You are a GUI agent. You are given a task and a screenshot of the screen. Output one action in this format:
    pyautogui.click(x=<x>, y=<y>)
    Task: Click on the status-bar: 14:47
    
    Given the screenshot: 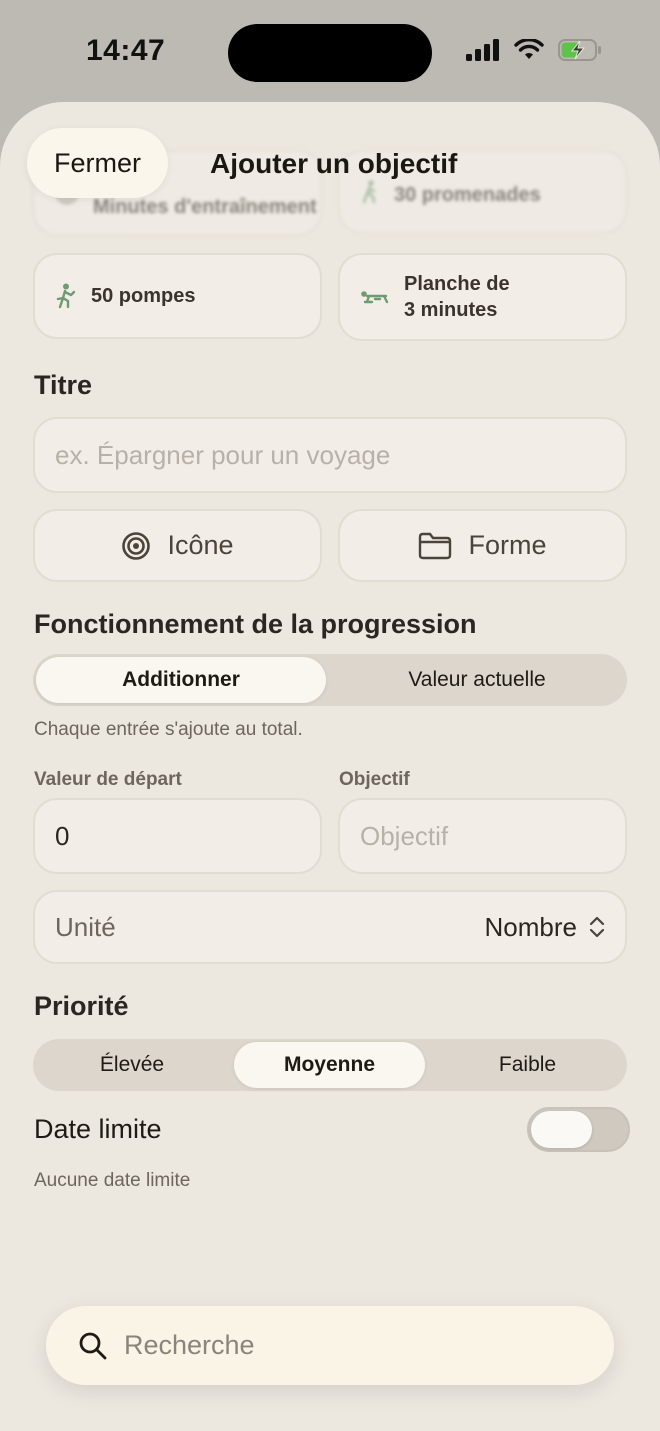 What is the action you would take?
    pyautogui.click(x=330, y=50)
    